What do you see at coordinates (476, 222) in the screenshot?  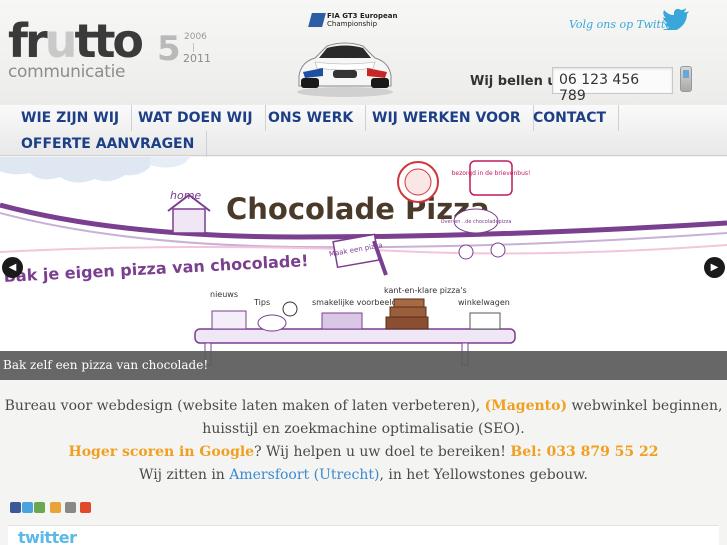 I see `badge-over-en: Over en ..de chocoladepizza` at bounding box center [476, 222].